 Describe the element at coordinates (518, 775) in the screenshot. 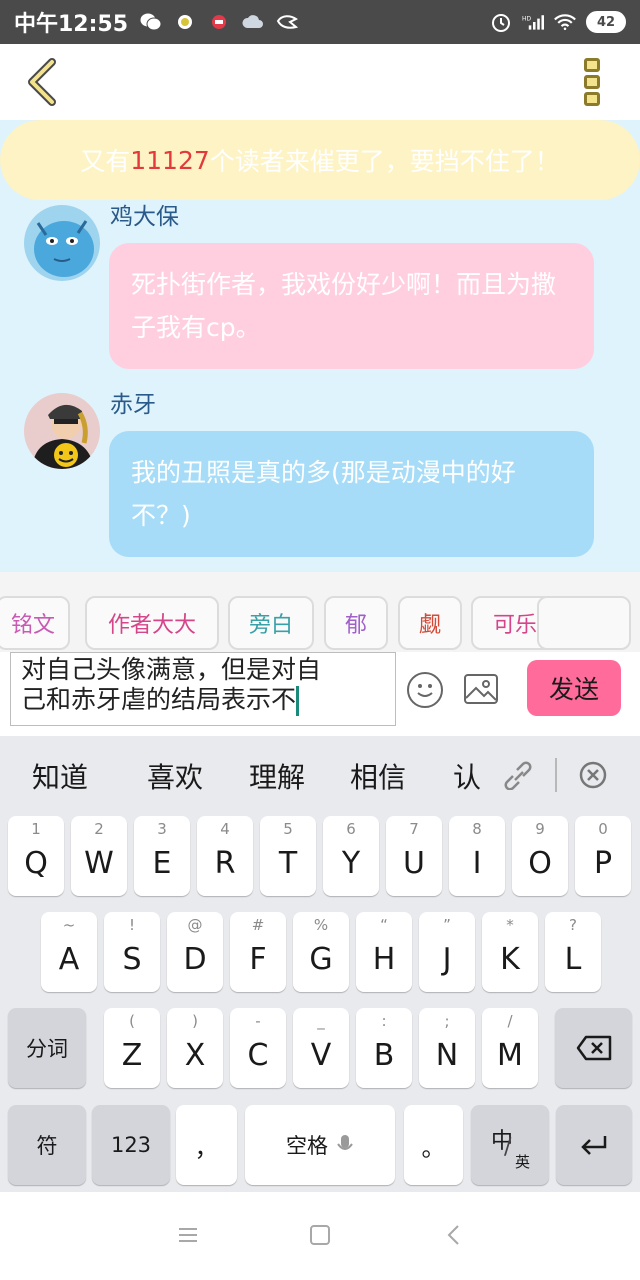

I see `link-icon` at that location.